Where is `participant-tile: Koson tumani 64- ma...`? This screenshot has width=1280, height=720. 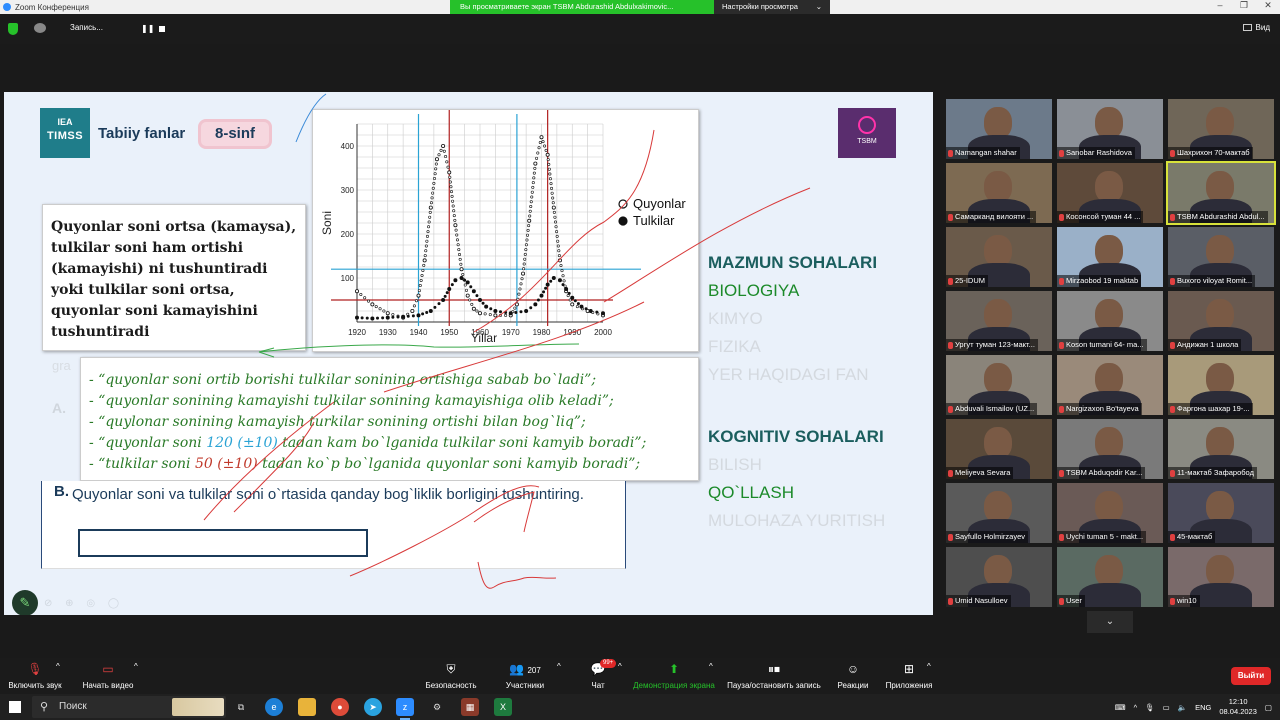
participant-tile: Koson tumani 64- ma... is located at coordinates (1110, 321).